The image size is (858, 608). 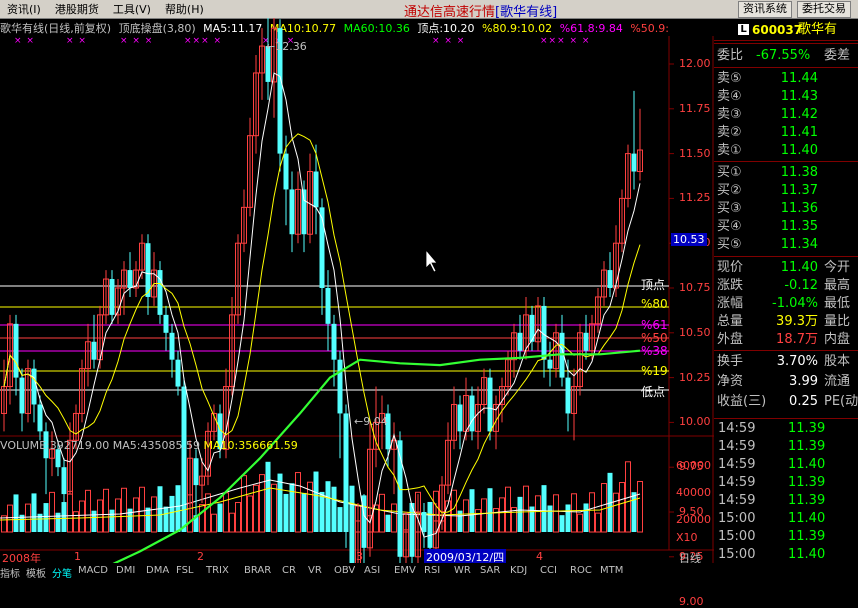 I want to click on indicator-tab: OBV, so click(x=344, y=570).